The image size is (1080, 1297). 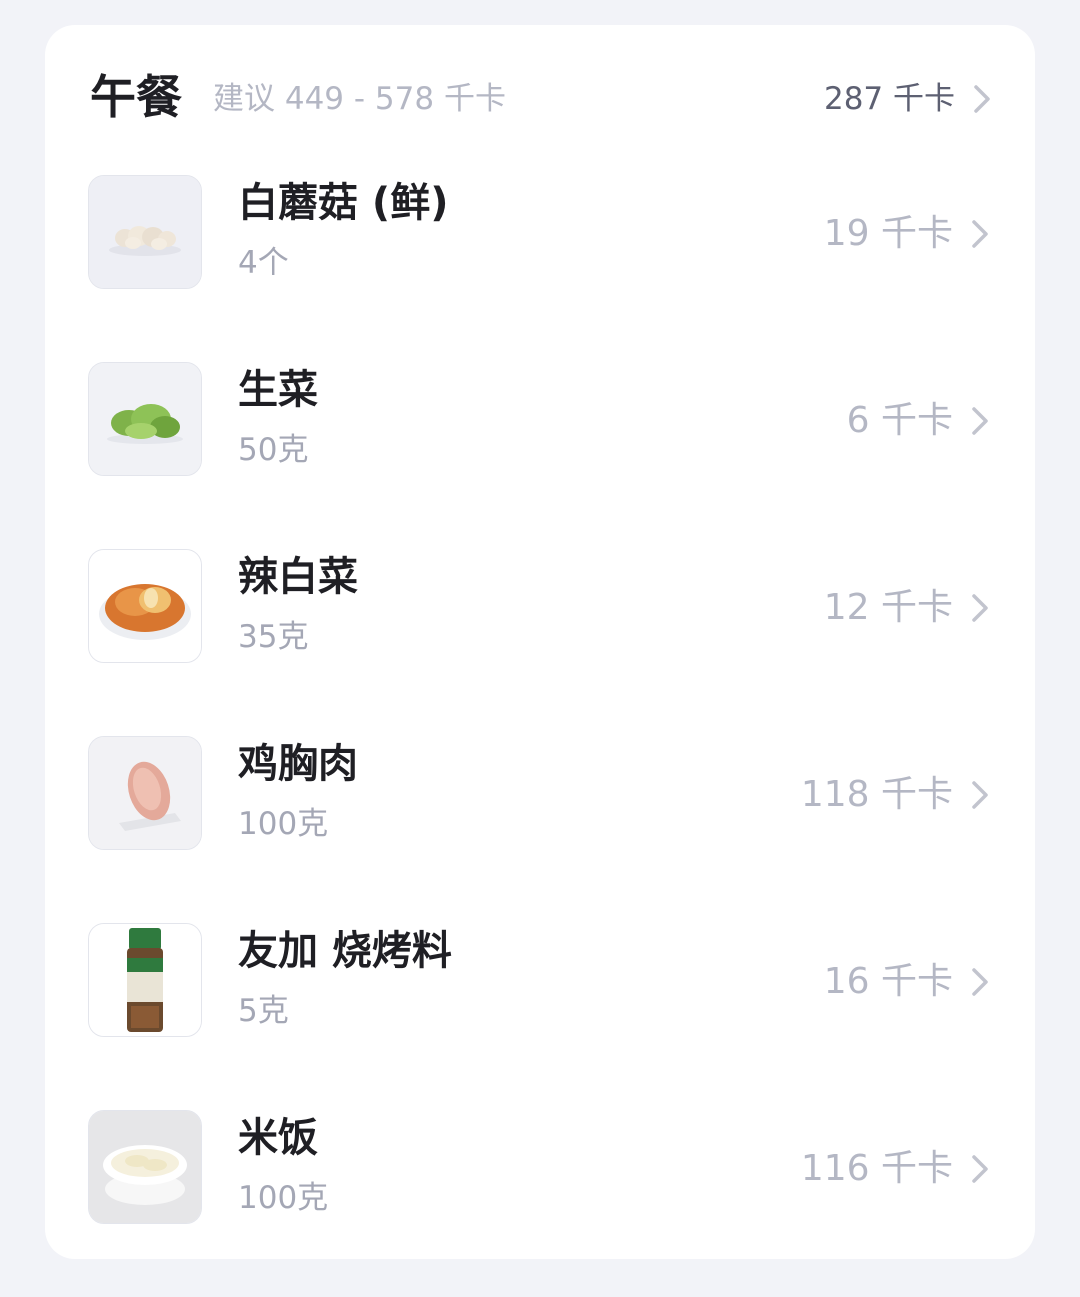 I want to click on food-name: 辣白菜, so click(x=298, y=577).